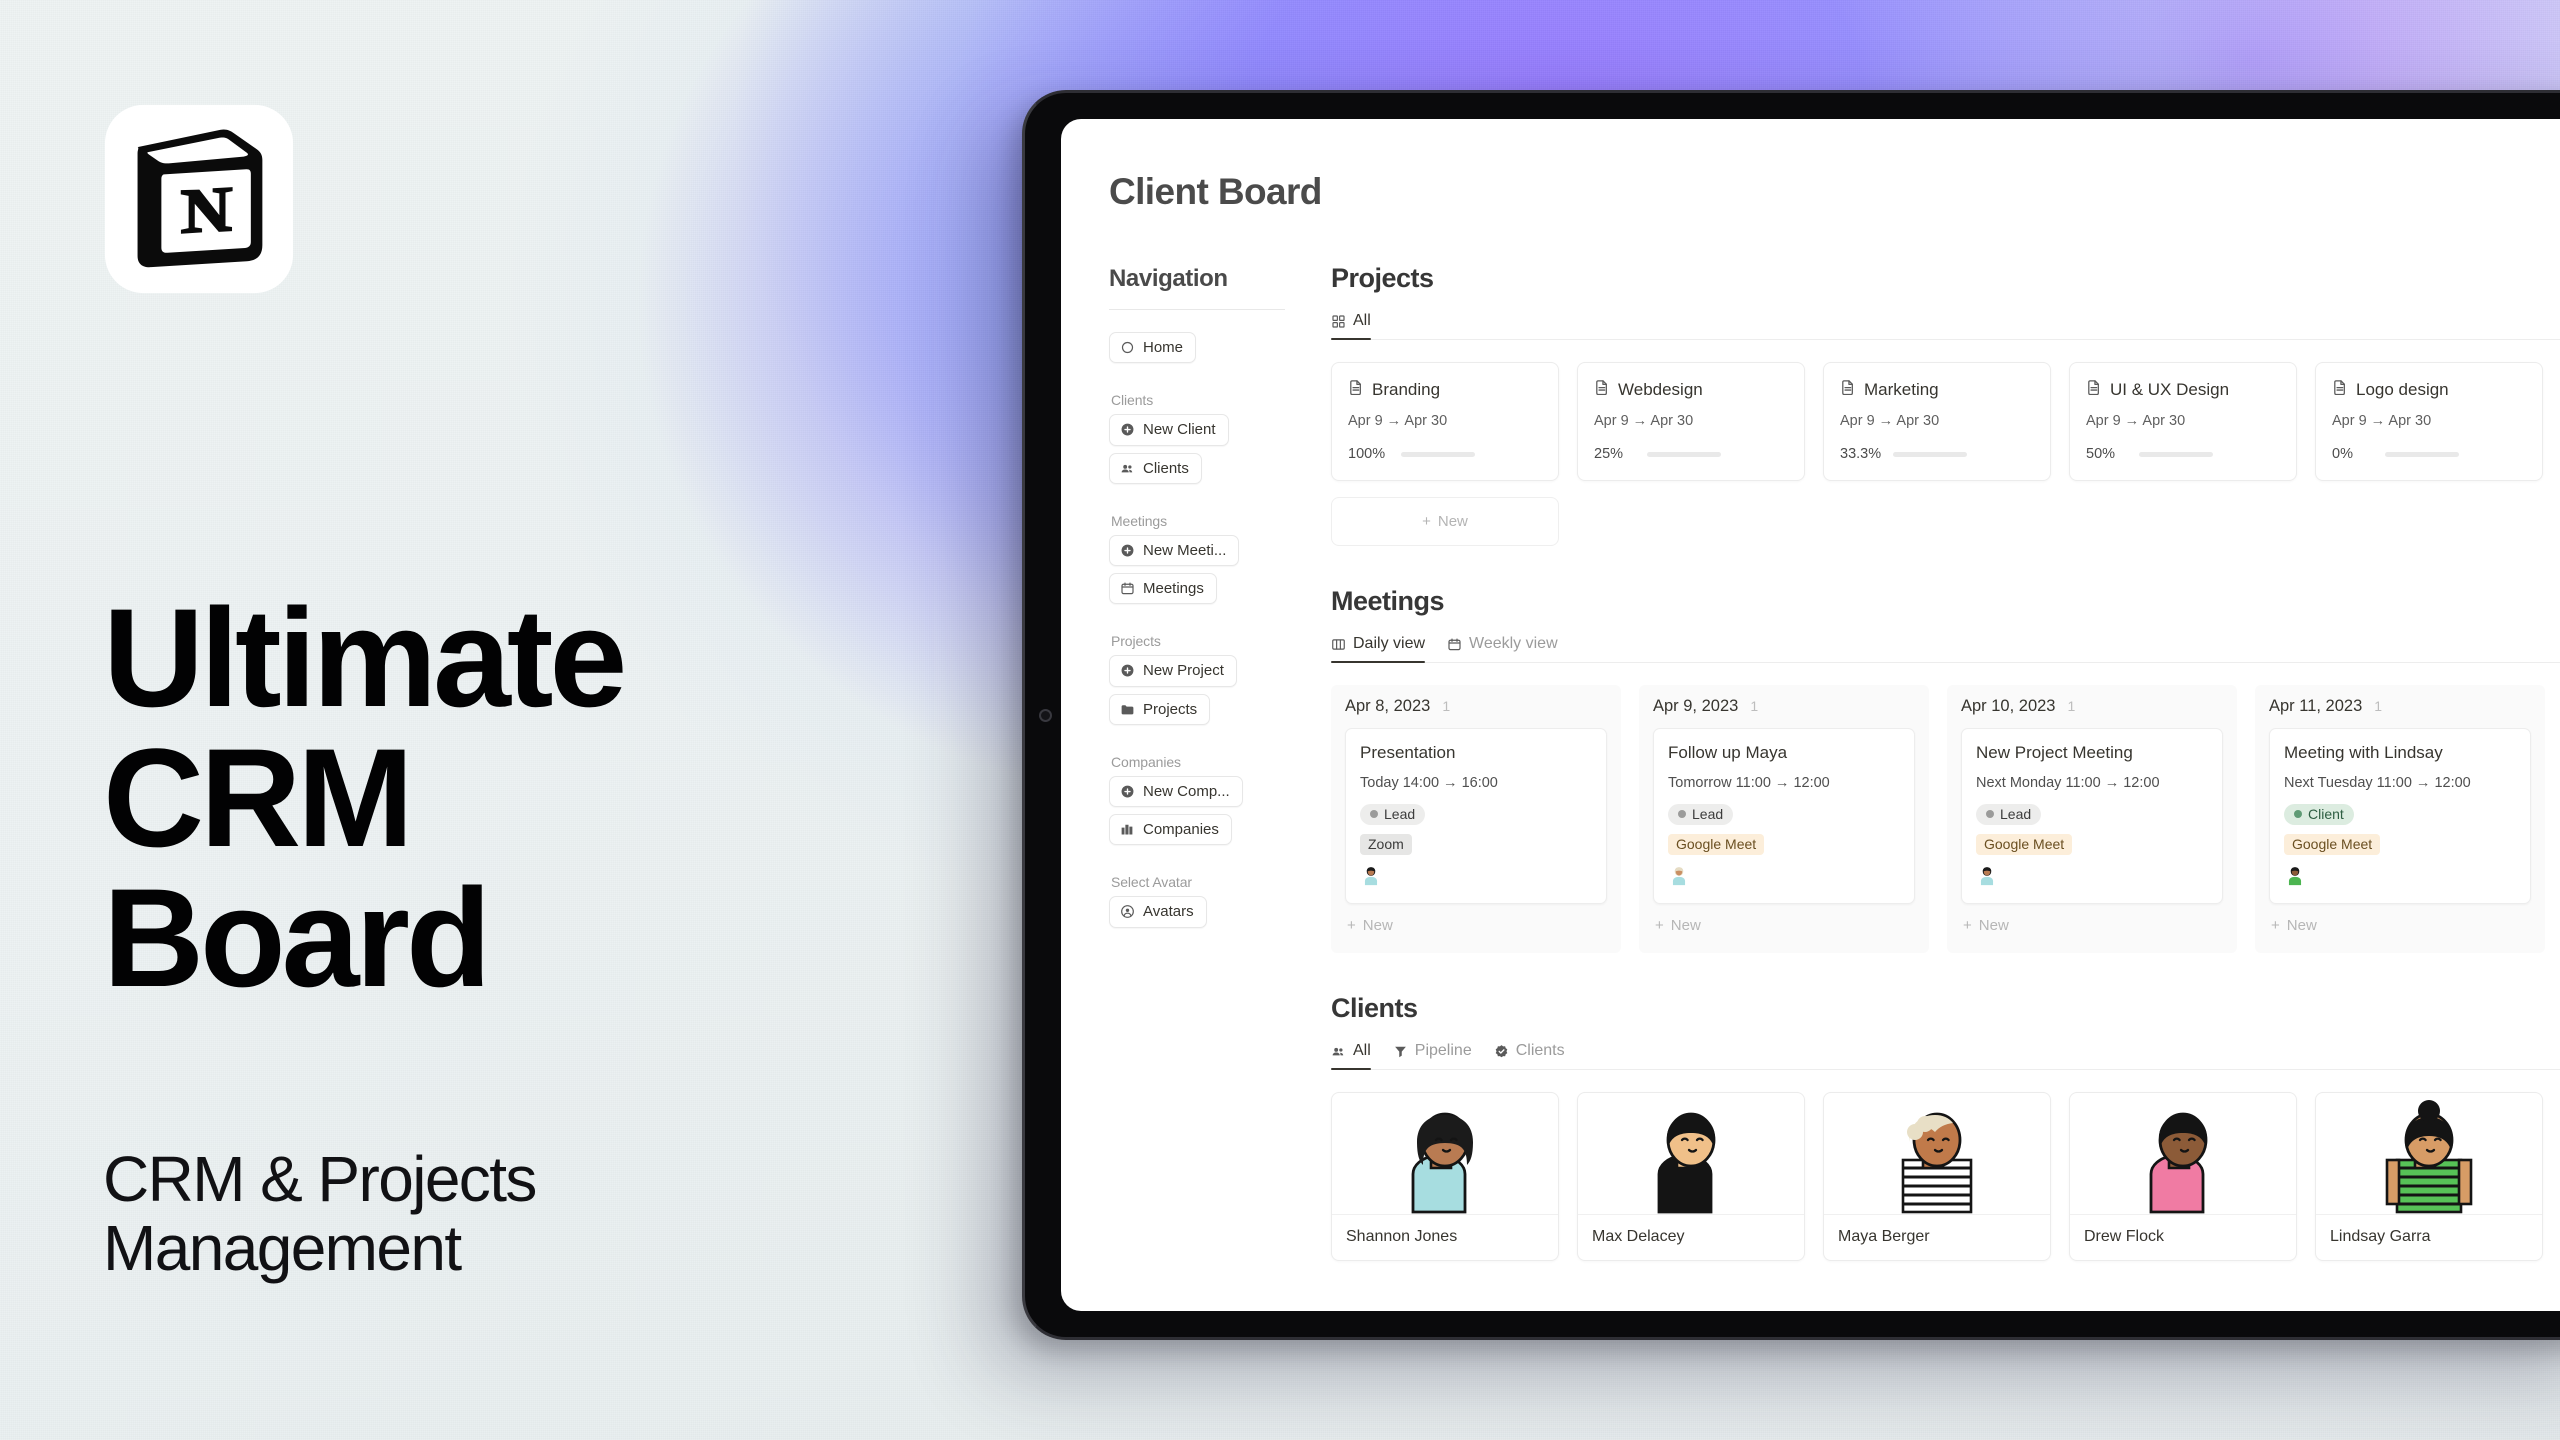  I want to click on meeting-time: Next Monday 11:00 → 12:00, so click(2068, 783).